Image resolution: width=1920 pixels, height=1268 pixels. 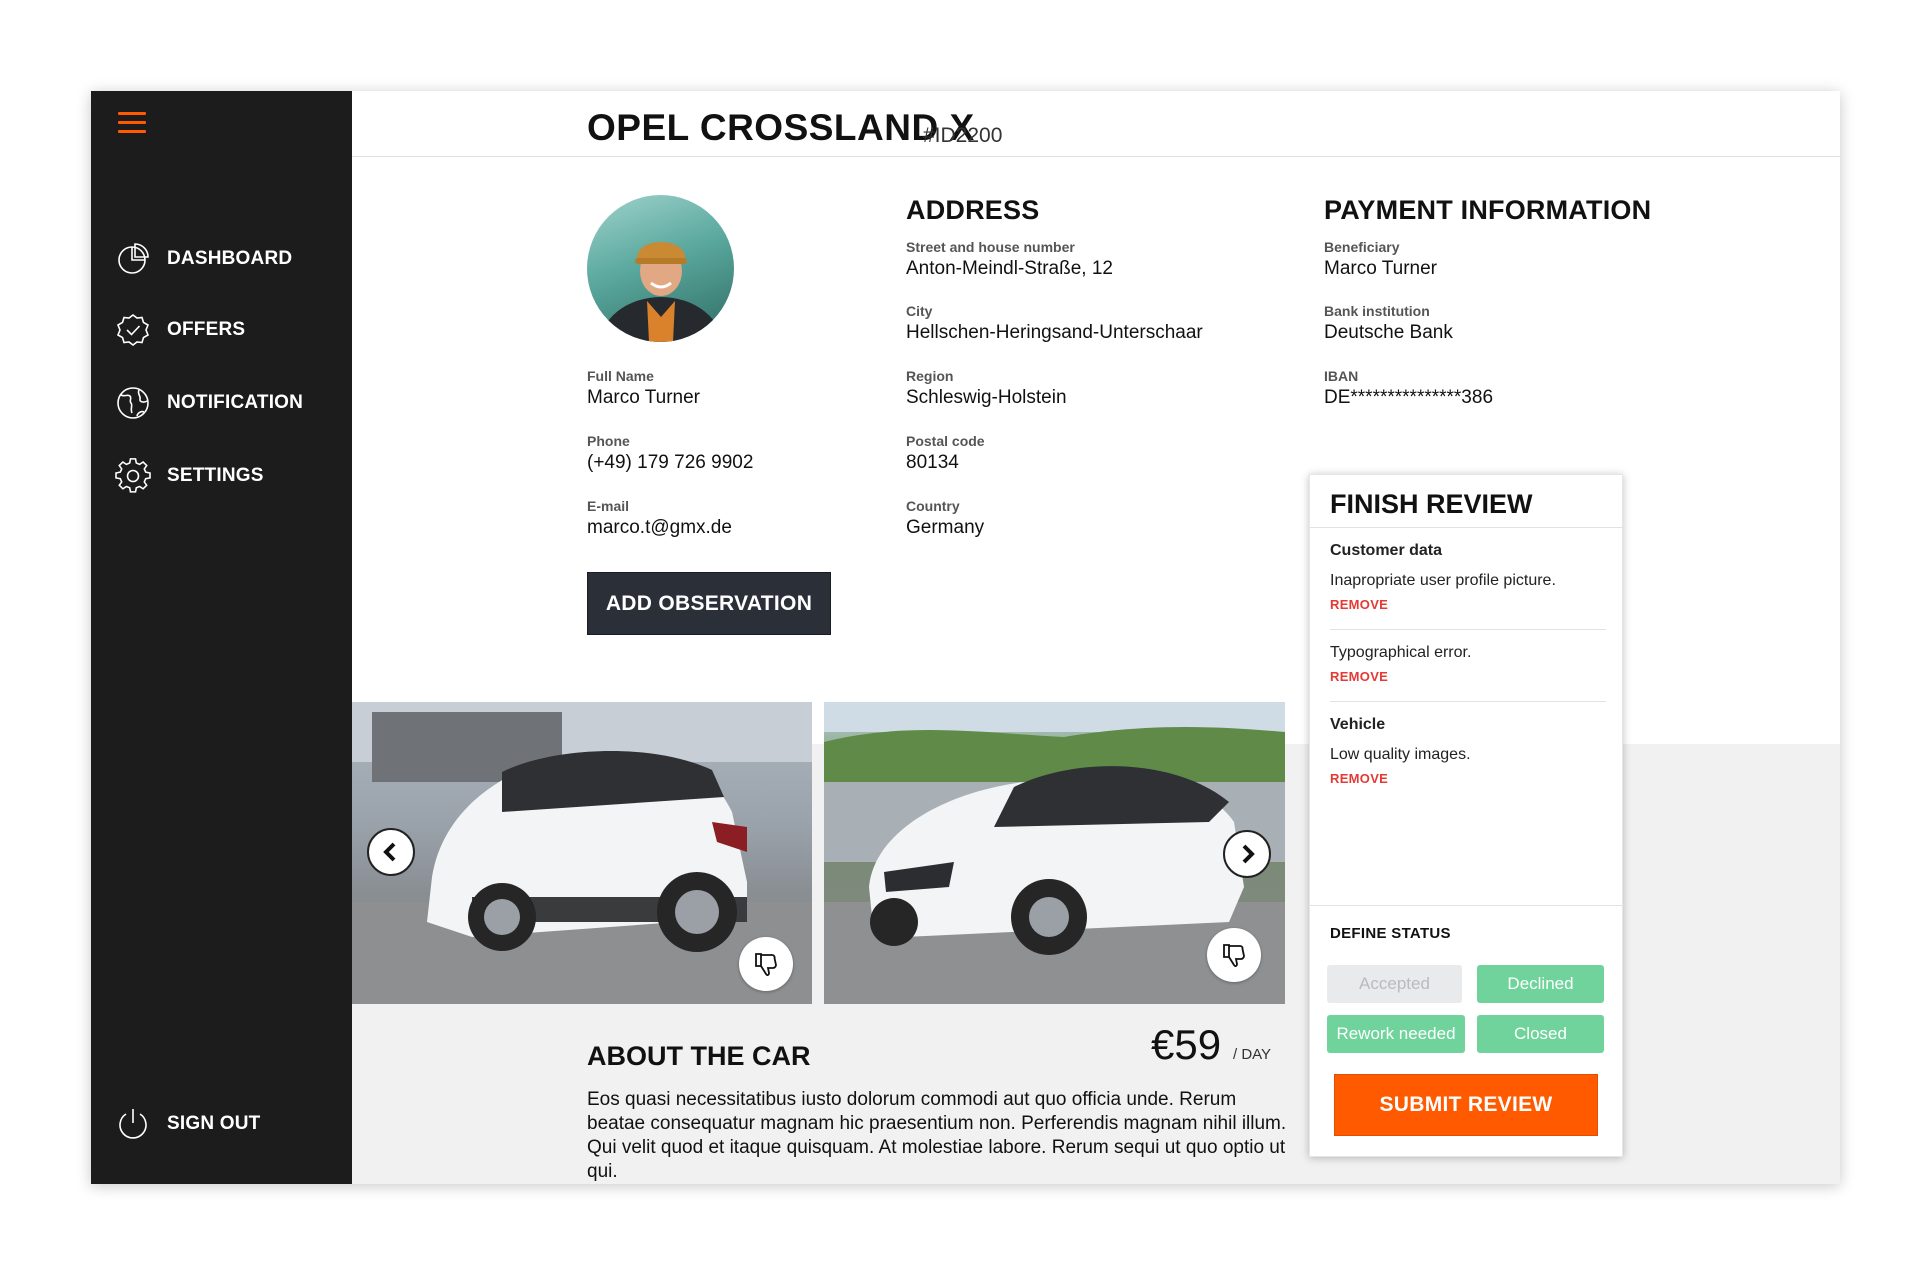 I want to click on power-icon, so click(x=133, y=1124).